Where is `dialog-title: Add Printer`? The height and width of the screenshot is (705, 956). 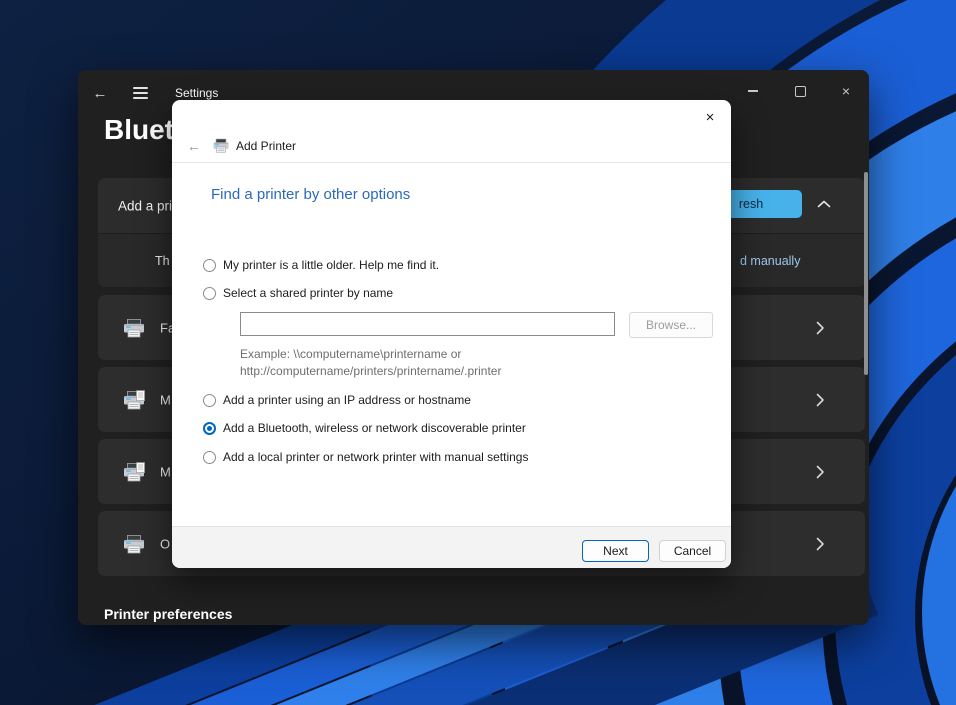
dialog-title: Add Printer is located at coordinates (266, 146).